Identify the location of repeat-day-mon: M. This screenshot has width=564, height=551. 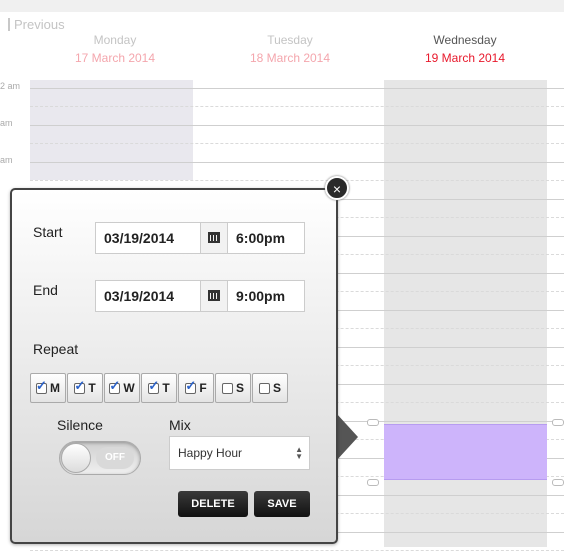
(48, 388).